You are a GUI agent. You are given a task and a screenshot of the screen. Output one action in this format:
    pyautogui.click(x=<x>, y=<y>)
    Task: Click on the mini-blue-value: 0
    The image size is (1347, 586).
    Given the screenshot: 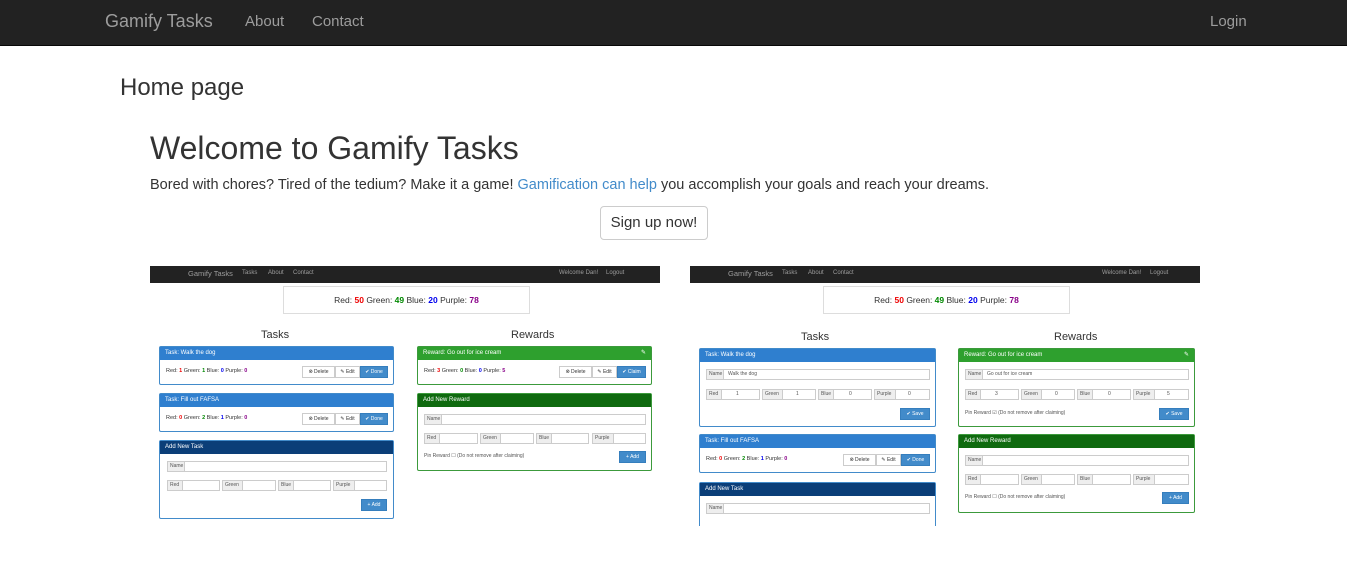 What is the action you would take?
    pyautogui.click(x=850, y=394)
    